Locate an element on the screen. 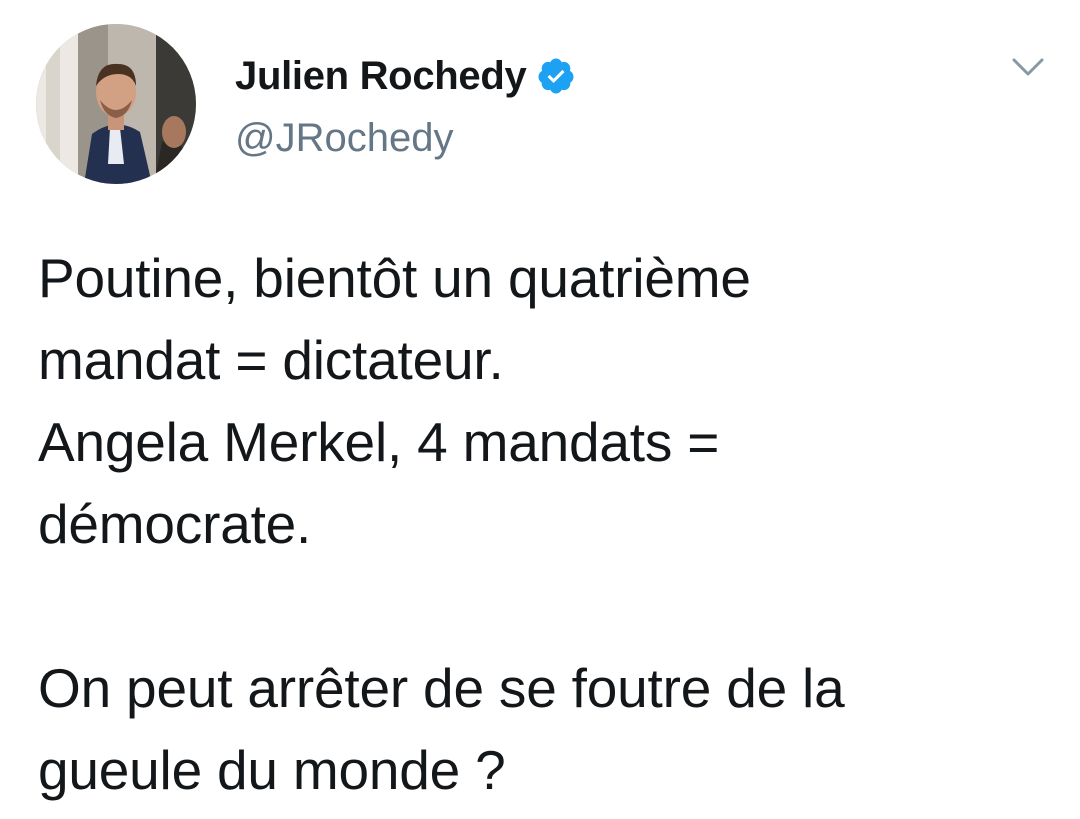 This screenshot has height=819, width=1080. chevron-down-icon is located at coordinates (1028, 68).